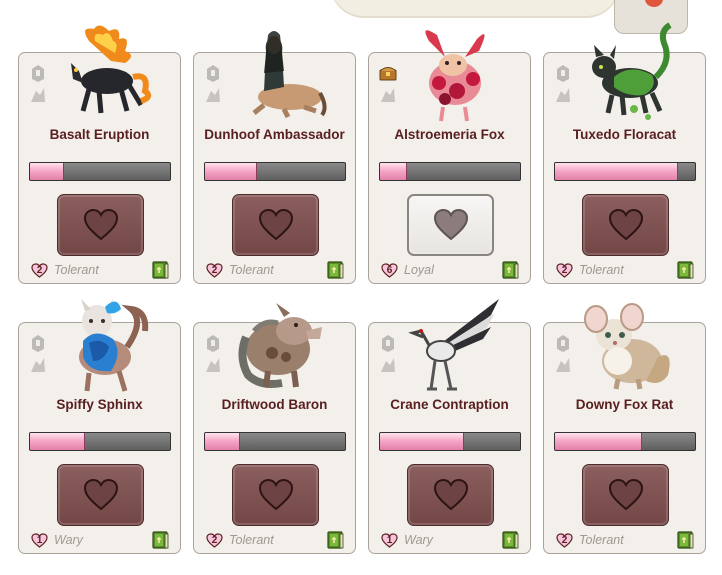 The height and width of the screenshot is (575, 722). What do you see at coordinates (274, 429) in the screenshot?
I see `familiar-card: Driftwood Baron 2 Tolerant` at bounding box center [274, 429].